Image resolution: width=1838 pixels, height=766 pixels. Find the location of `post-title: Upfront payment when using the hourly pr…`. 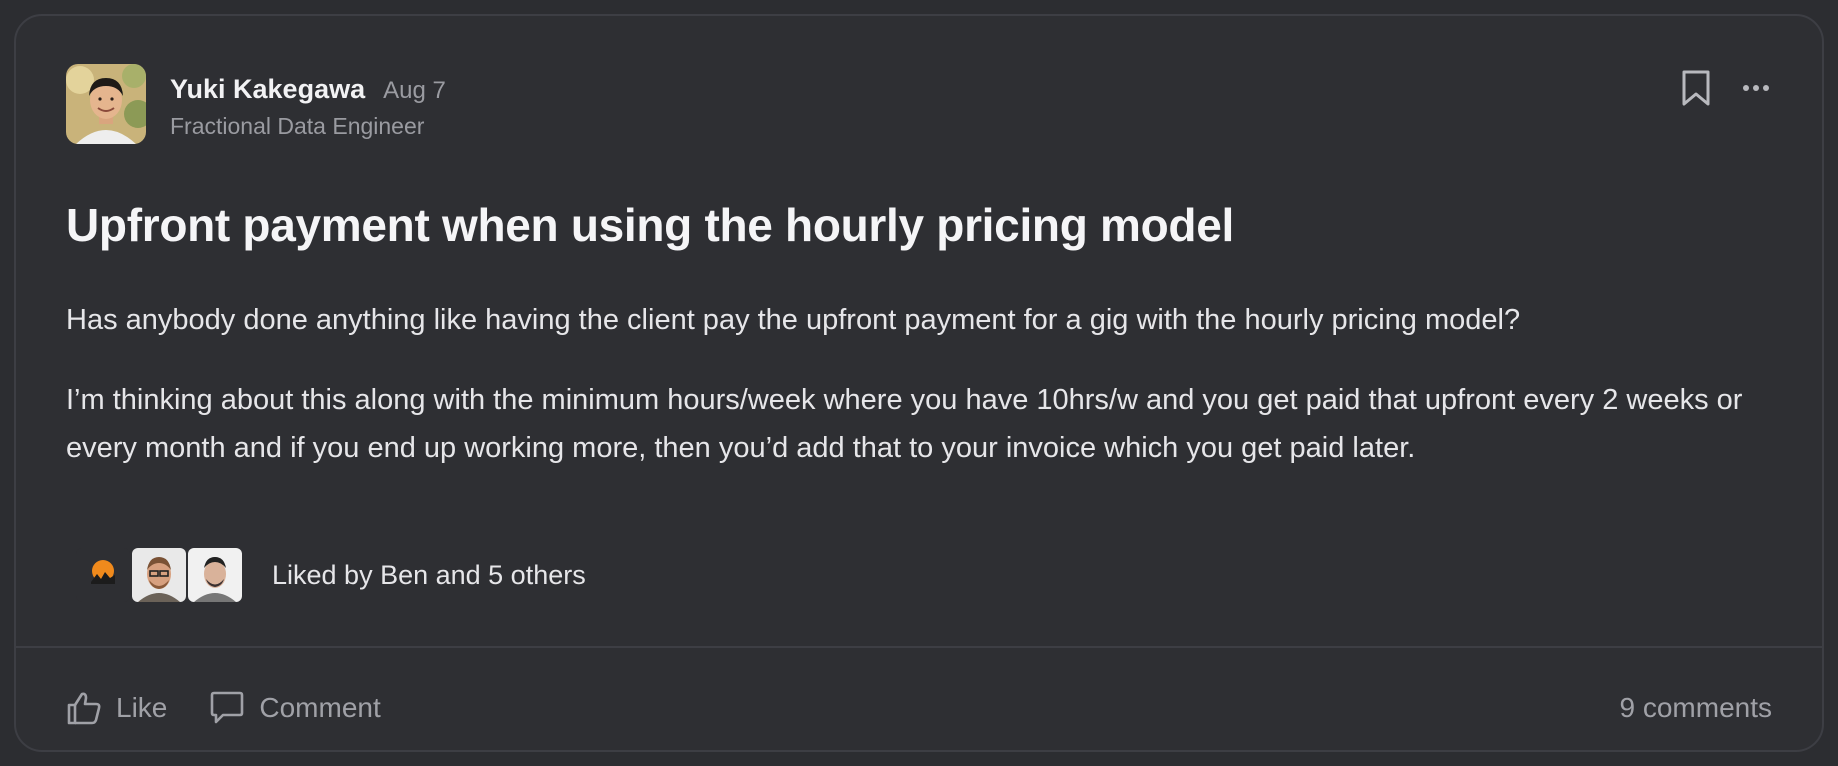

post-title: Upfront payment when using the hourly pr… is located at coordinates (650, 225).